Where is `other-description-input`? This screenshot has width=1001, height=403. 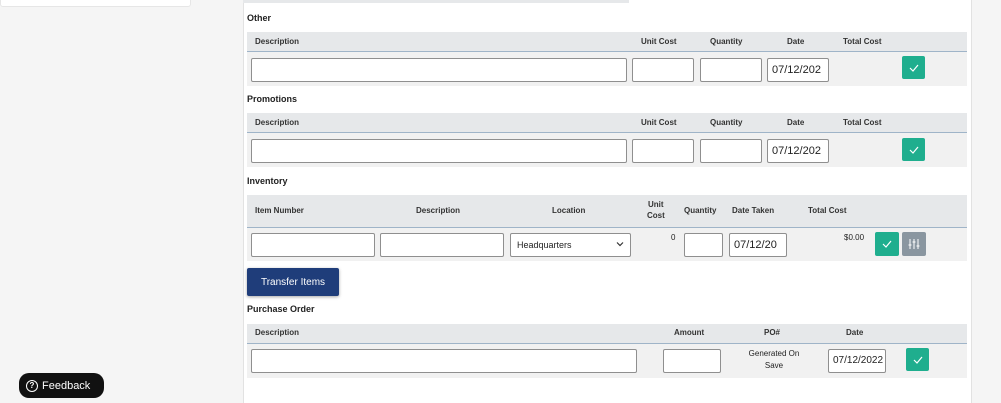 other-description-input is located at coordinates (439, 70).